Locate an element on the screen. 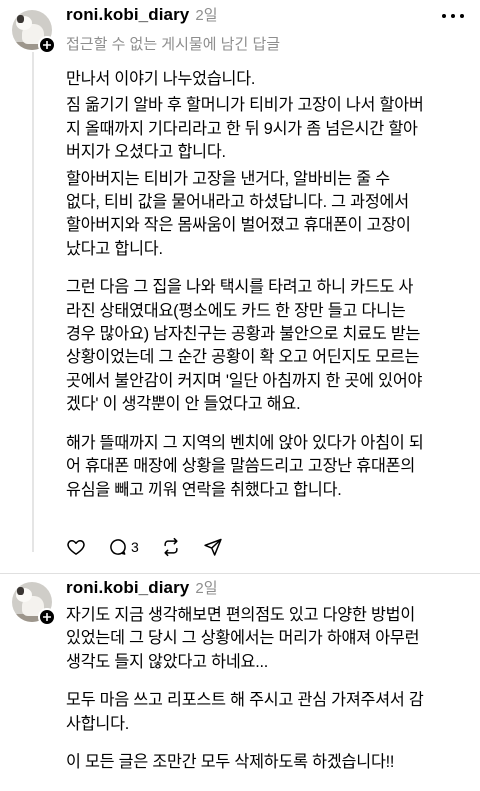 Image resolution: width=480 pixels, height=791 pixels. post-actions: 3 is located at coordinates (155, 547).